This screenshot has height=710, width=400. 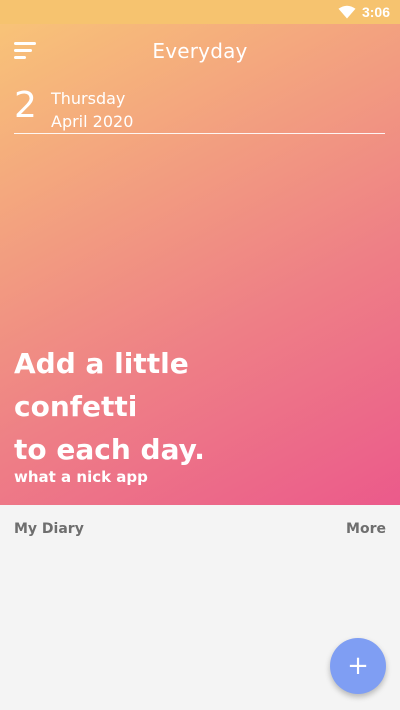 I want to click on tagline-subtitle: what a nick app, so click(x=81, y=477).